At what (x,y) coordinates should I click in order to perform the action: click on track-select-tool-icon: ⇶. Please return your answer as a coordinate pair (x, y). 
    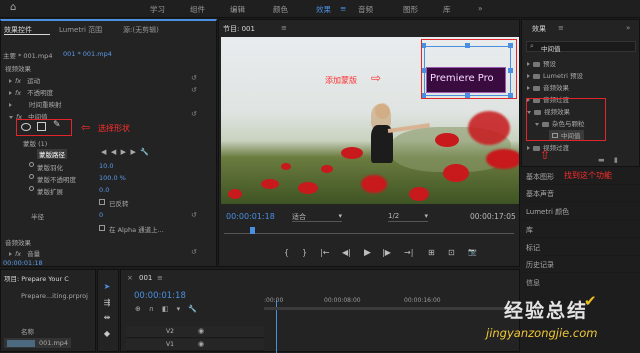
    Looking at the image, I should click on (107, 304).